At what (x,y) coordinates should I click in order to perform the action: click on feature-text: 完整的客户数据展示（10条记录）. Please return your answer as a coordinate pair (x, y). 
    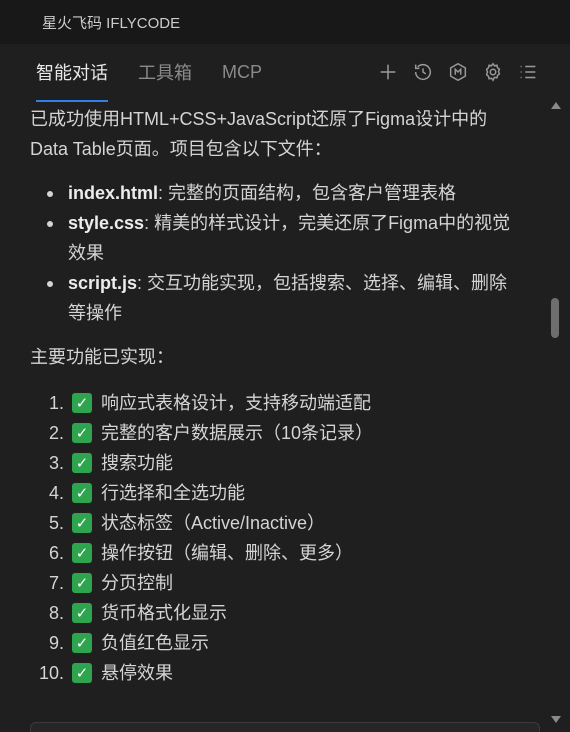
    Looking at the image, I should click on (237, 433).